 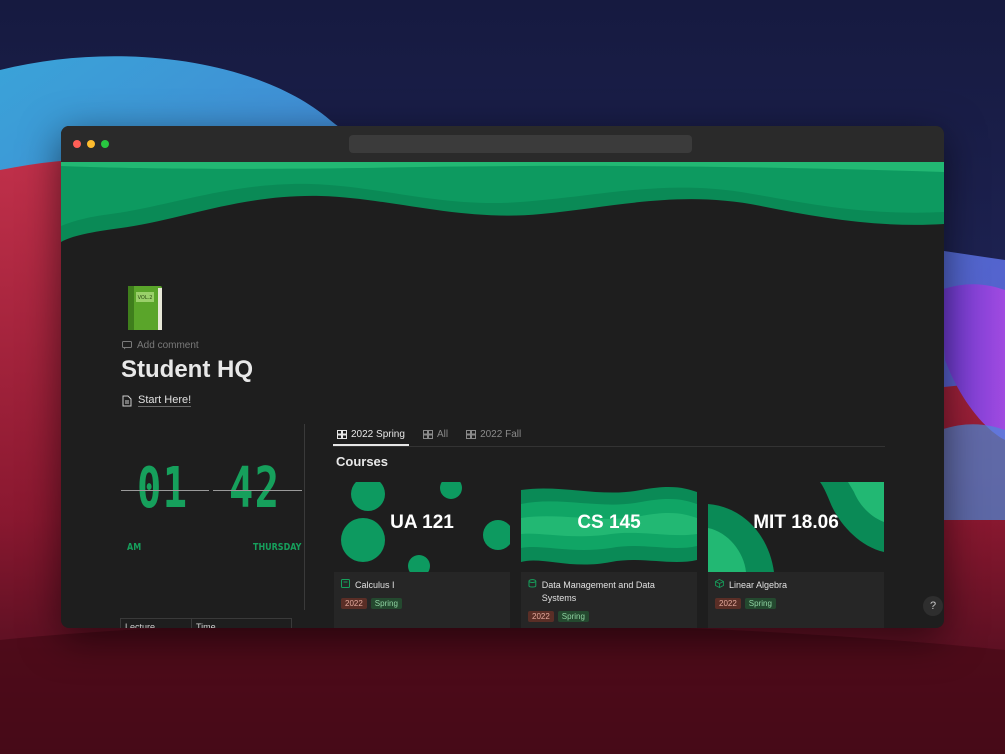 What do you see at coordinates (378, 434) in the screenshot?
I see `tab-label: 2022 Spring` at bounding box center [378, 434].